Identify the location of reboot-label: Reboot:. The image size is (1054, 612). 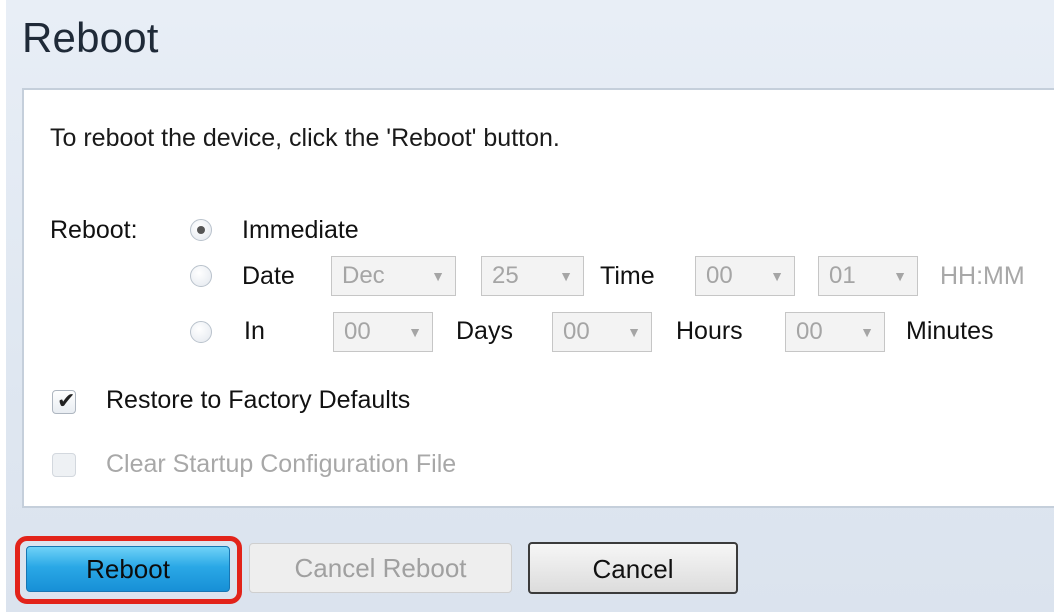
(94, 230).